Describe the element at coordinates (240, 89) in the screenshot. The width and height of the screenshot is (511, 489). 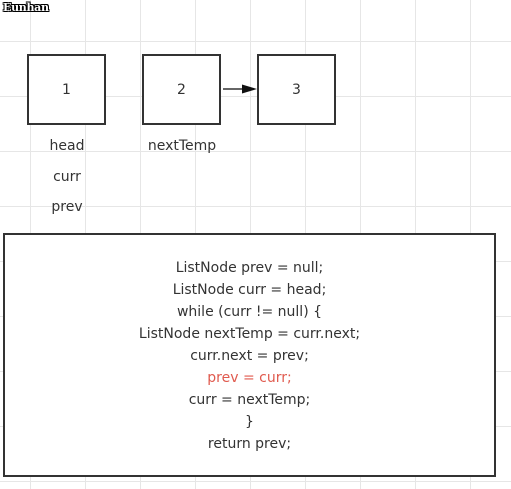
I see `arrow-node2-to-node3` at that location.